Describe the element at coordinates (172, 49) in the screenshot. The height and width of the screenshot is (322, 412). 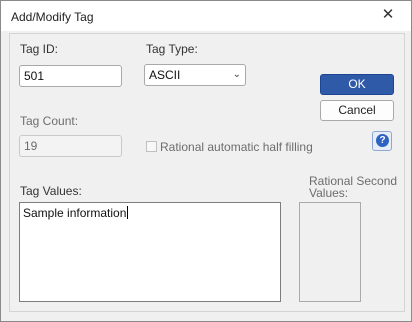
I see `tag-type-label: Tag Type:` at that location.